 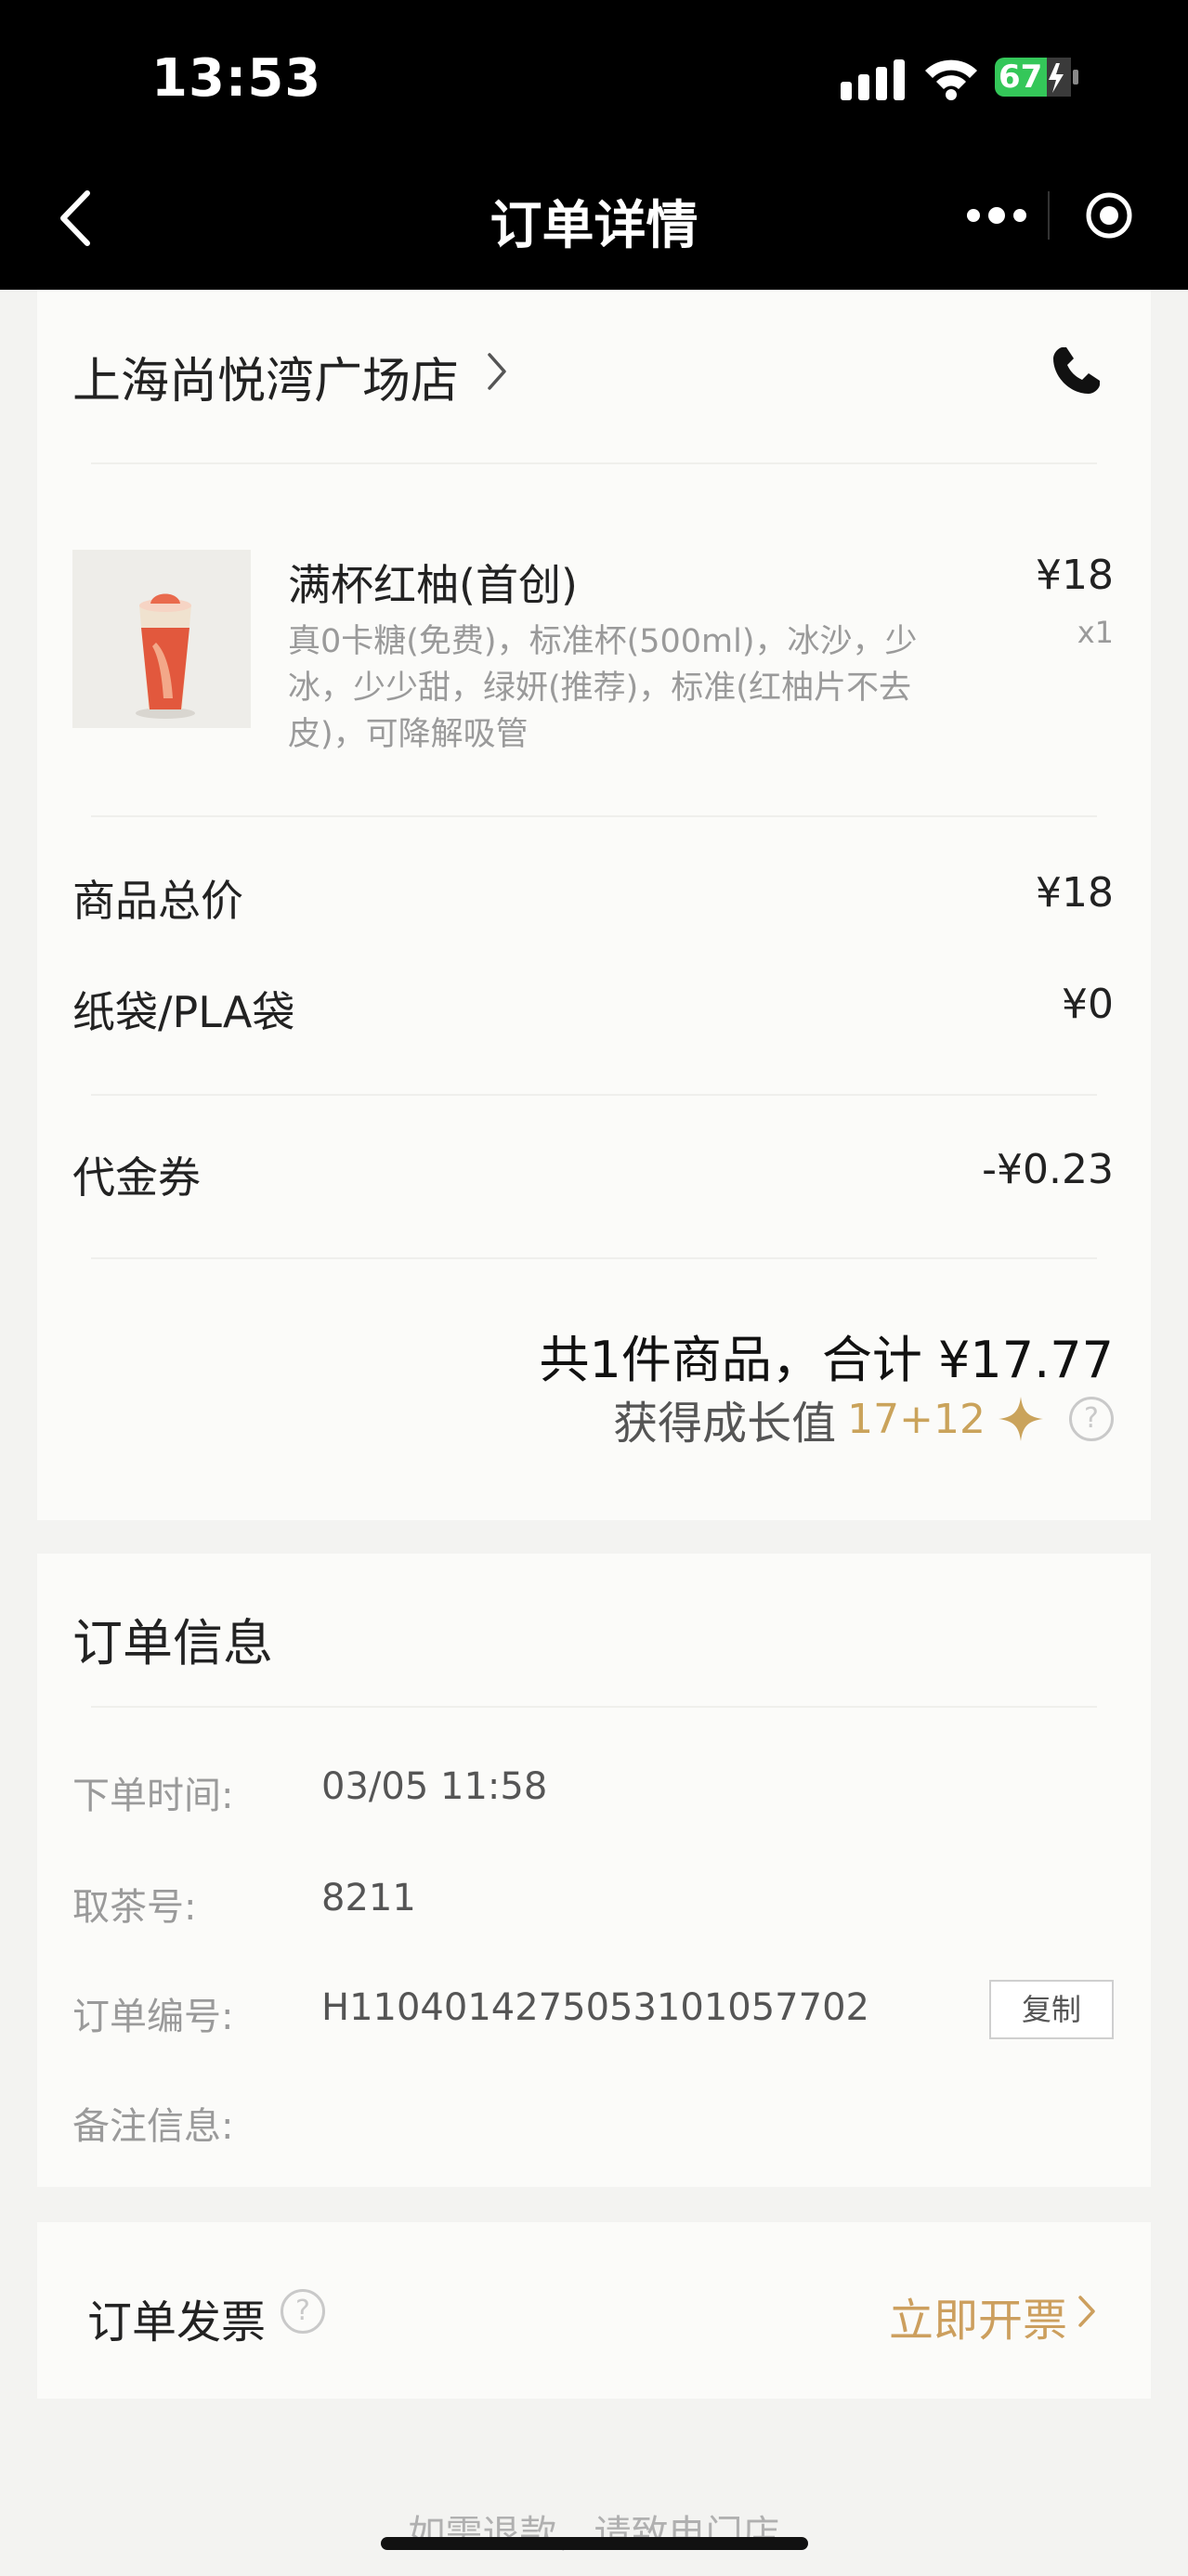 What do you see at coordinates (1096, 632) in the screenshot?
I see `product-quantity: x1` at bounding box center [1096, 632].